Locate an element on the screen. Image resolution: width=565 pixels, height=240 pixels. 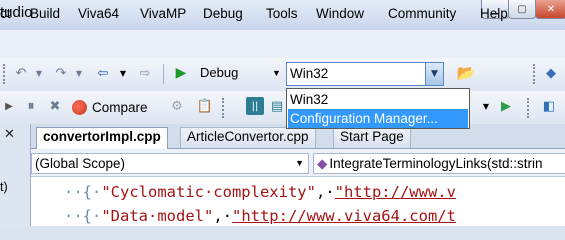
redo-icon: ↷ is located at coordinates (61, 73).